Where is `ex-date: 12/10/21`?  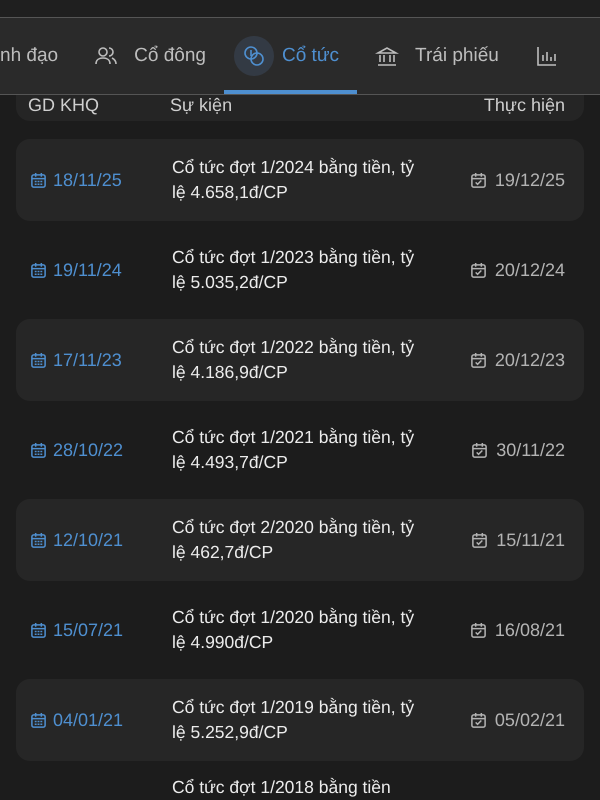 ex-date: 12/10/21 is located at coordinates (88, 540).